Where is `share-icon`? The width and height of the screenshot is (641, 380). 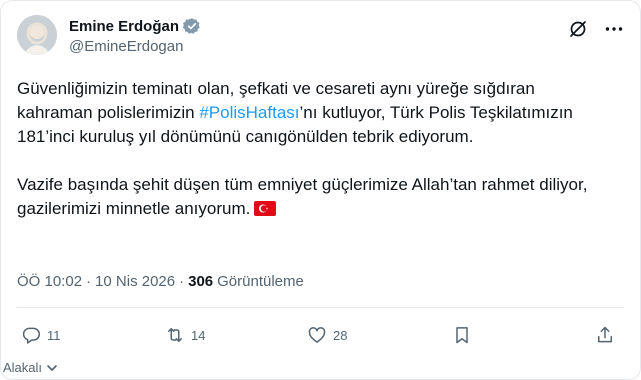 share-icon is located at coordinates (605, 334).